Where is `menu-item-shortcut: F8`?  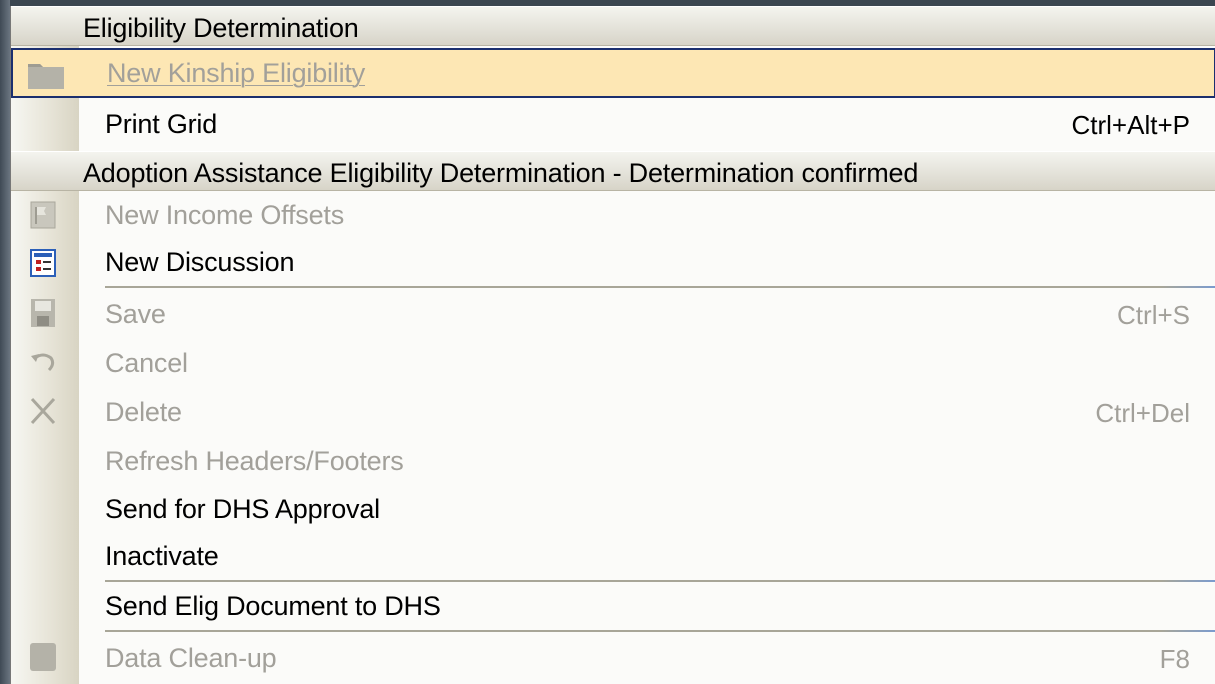
menu-item-shortcut: F8 is located at coordinates (1174, 659).